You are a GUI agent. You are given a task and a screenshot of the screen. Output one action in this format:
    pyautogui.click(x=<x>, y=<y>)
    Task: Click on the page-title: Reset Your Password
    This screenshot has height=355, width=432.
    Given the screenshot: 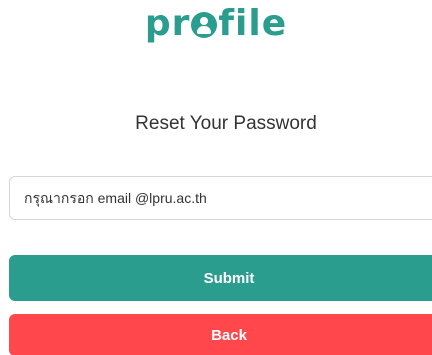 What is the action you would take?
    pyautogui.click(x=226, y=123)
    